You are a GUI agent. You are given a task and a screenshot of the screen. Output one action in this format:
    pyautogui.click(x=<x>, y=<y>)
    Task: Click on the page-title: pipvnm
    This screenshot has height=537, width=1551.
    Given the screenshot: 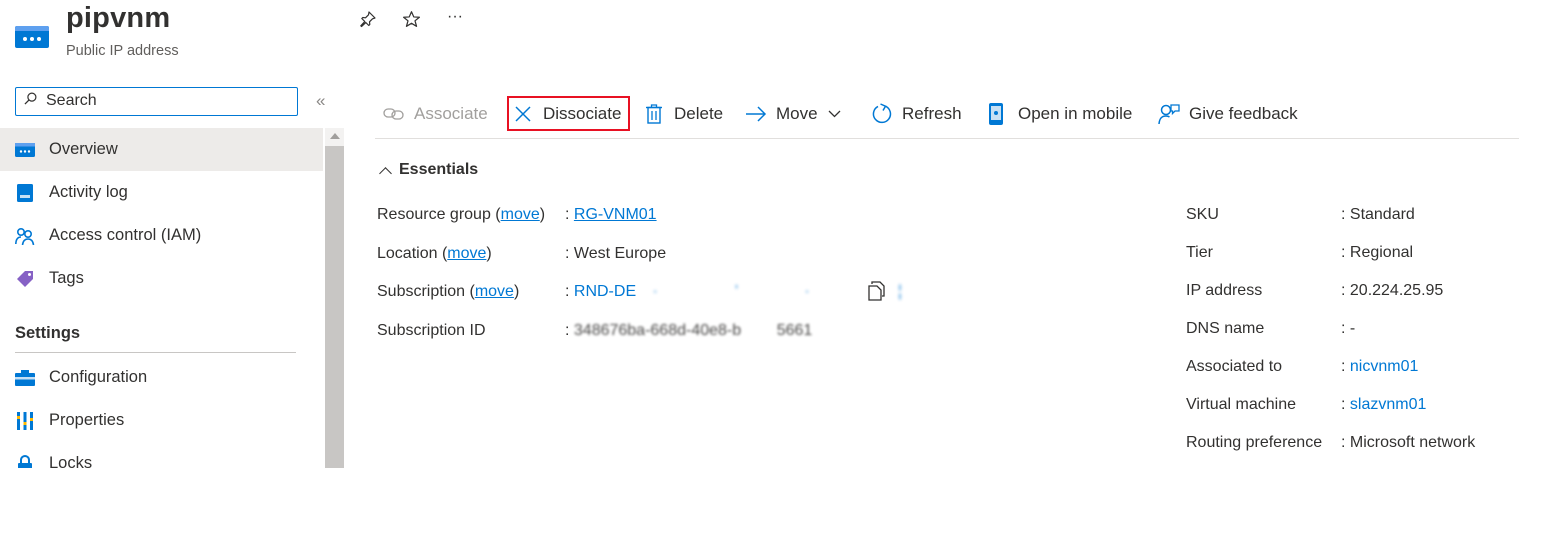 What is the action you would take?
    pyautogui.click(x=118, y=18)
    